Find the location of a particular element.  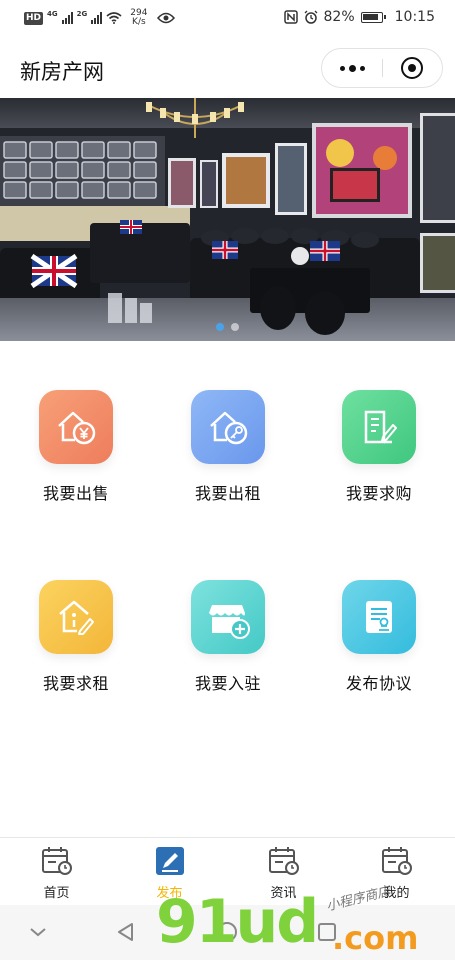

document-stamp-icon is located at coordinates (379, 617).